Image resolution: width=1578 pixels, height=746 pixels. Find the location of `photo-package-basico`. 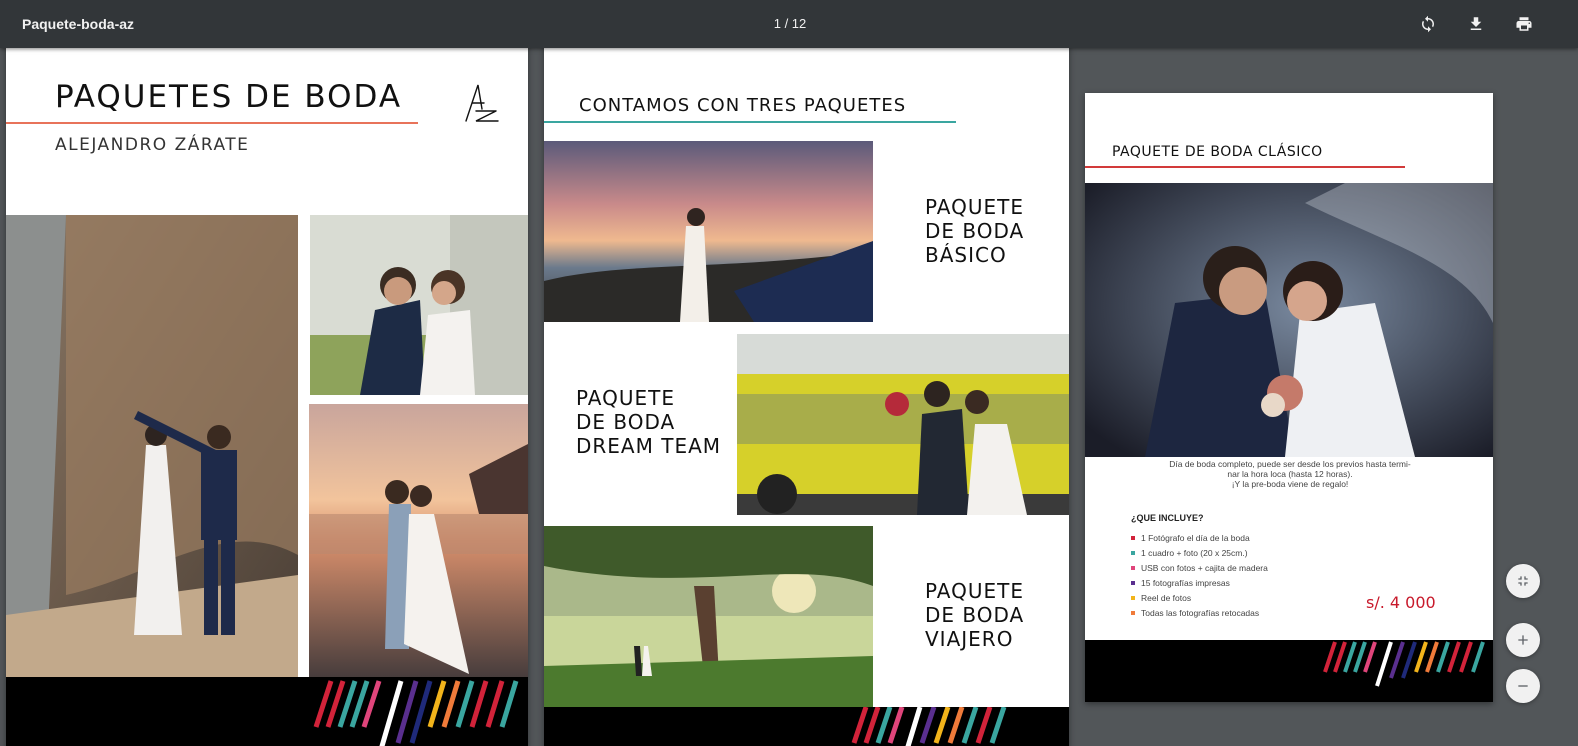

photo-package-basico is located at coordinates (708, 231).